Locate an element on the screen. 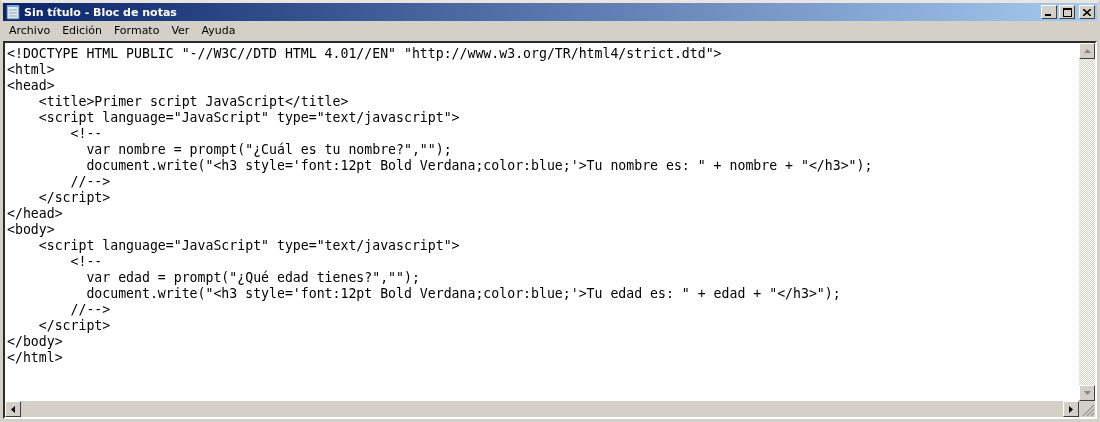  close-button is located at coordinates (1087, 12).